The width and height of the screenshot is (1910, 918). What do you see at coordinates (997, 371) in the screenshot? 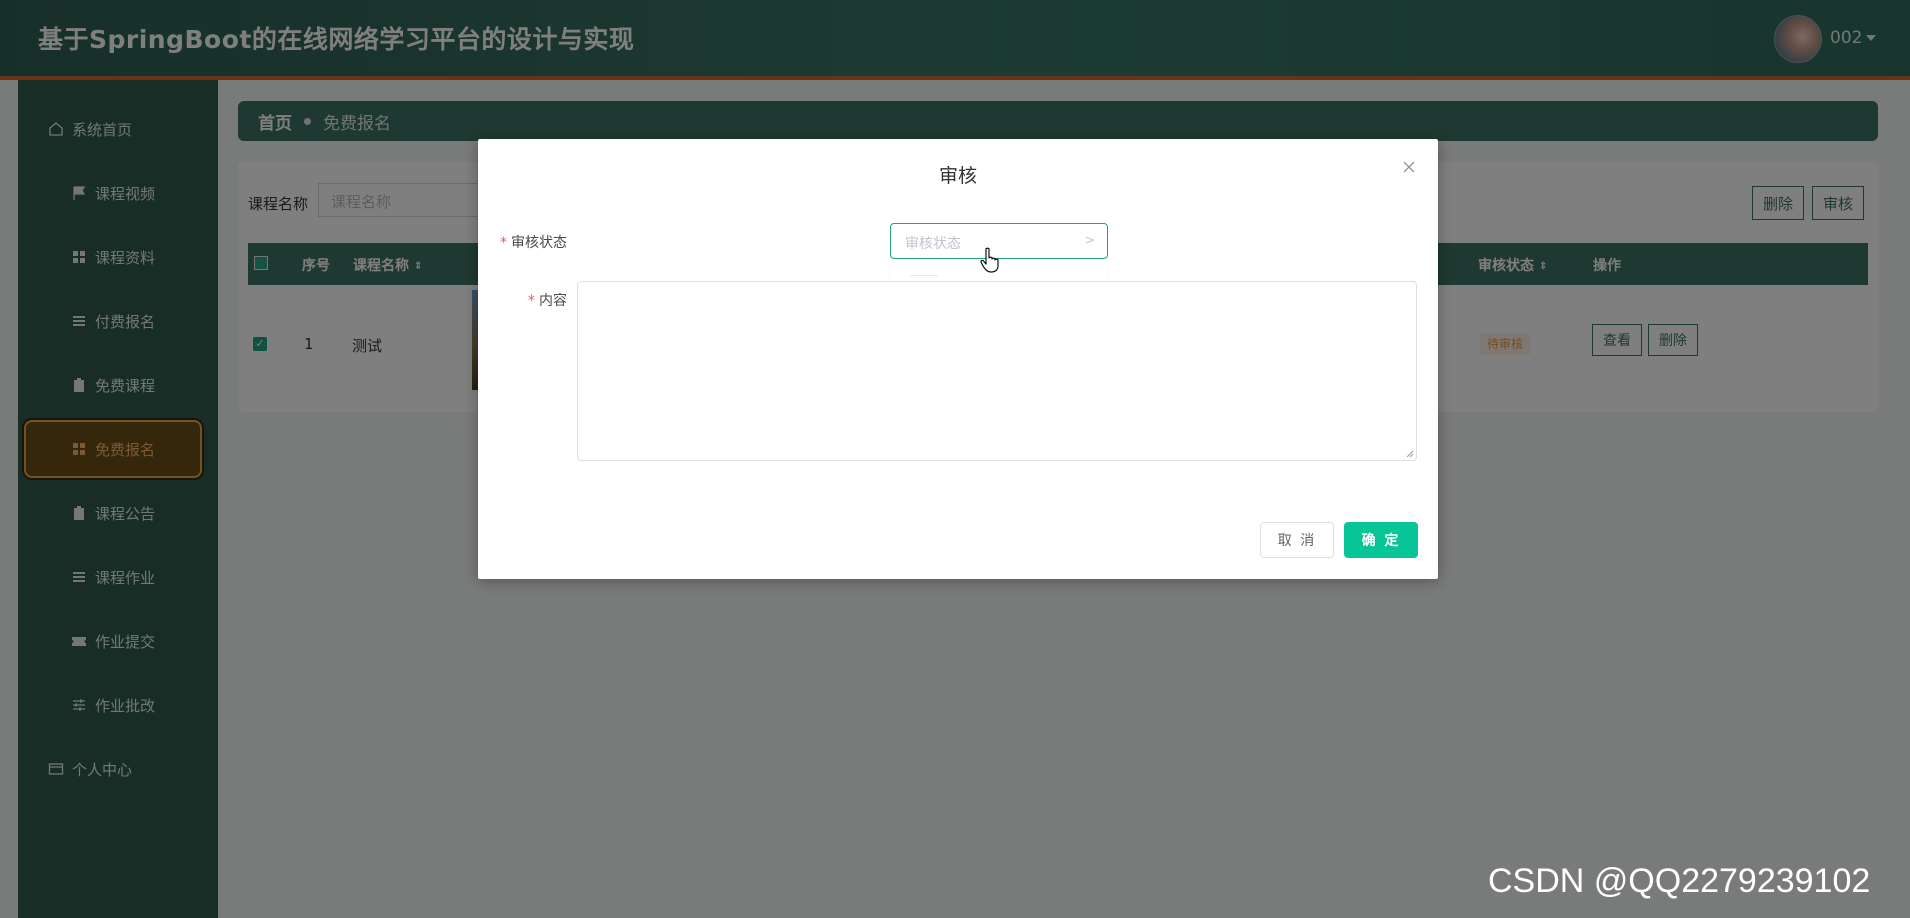
I see `content-textarea` at bounding box center [997, 371].